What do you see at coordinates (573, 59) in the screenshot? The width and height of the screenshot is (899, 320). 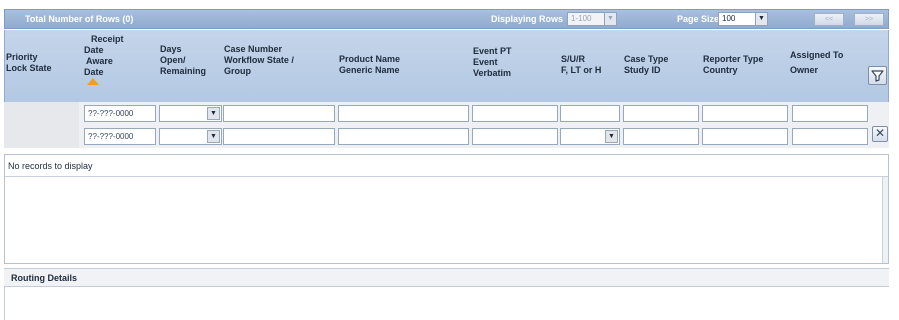 I see `header-line: S/U/R` at bounding box center [573, 59].